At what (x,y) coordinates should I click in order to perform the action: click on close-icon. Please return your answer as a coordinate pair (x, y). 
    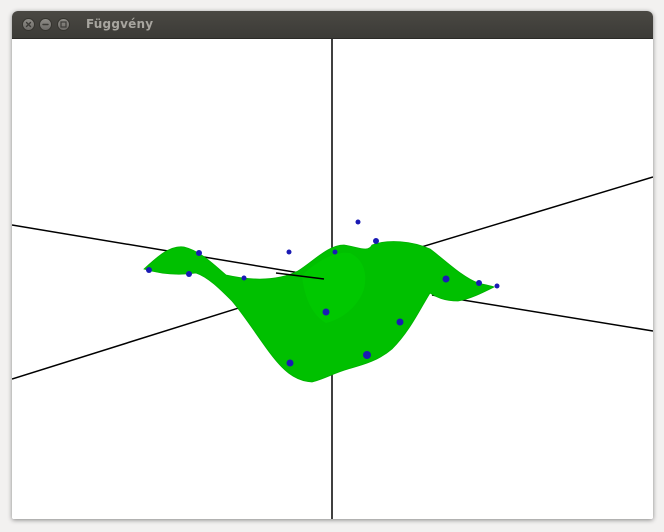
    Looking at the image, I should click on (28, 24).